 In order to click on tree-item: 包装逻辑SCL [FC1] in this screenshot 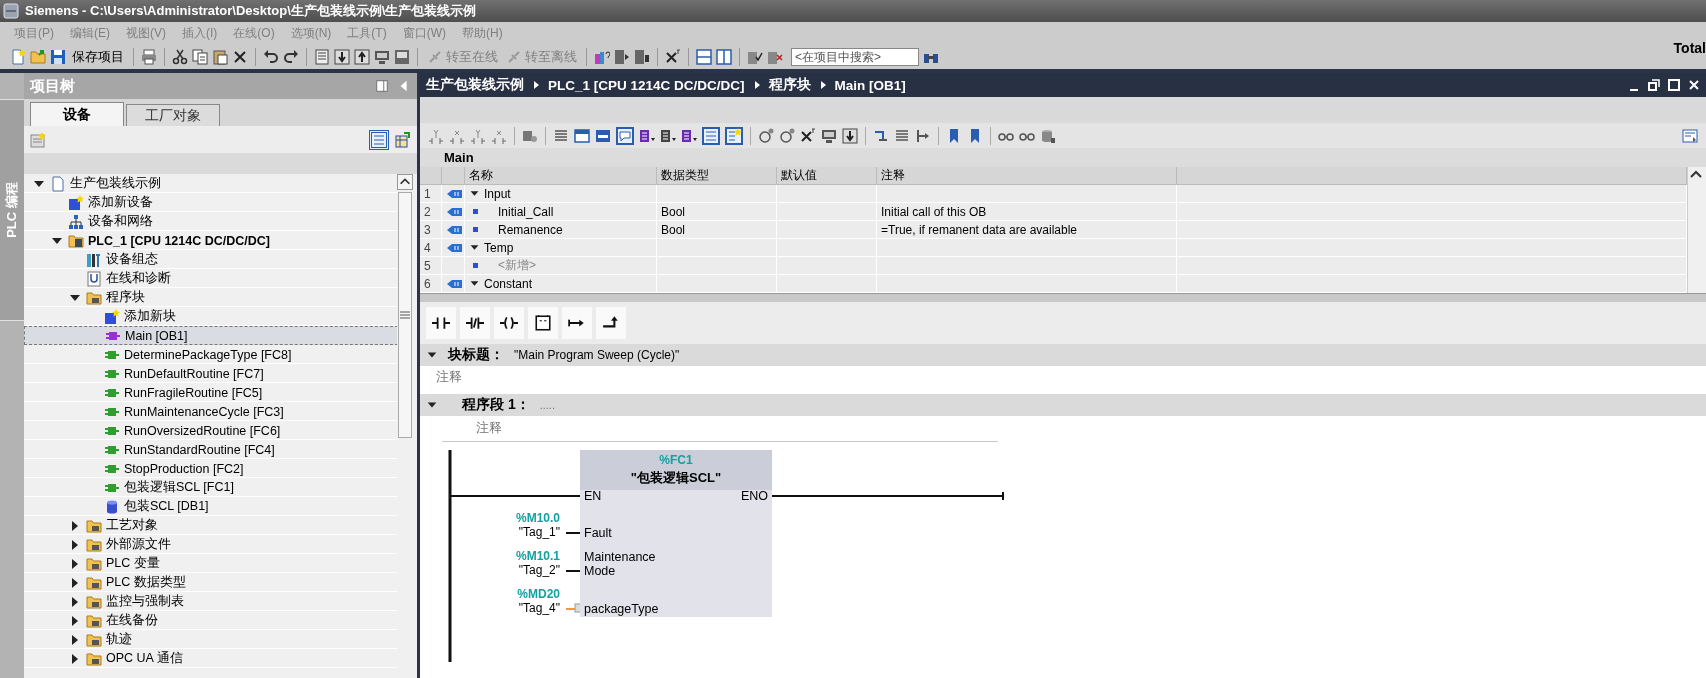, I will do `click(211, 487)`.